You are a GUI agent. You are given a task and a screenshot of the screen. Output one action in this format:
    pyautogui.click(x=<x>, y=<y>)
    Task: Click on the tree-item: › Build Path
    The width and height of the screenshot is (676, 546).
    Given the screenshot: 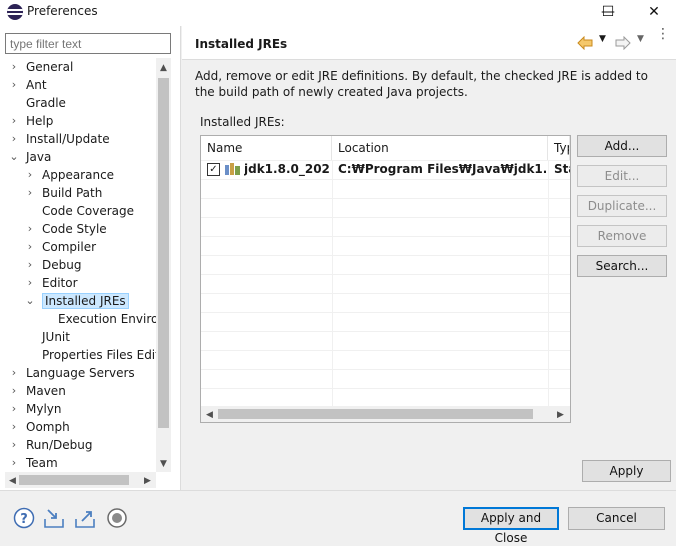 What is the action you would take?
    pyautogui.click(x=61, y=193)
    